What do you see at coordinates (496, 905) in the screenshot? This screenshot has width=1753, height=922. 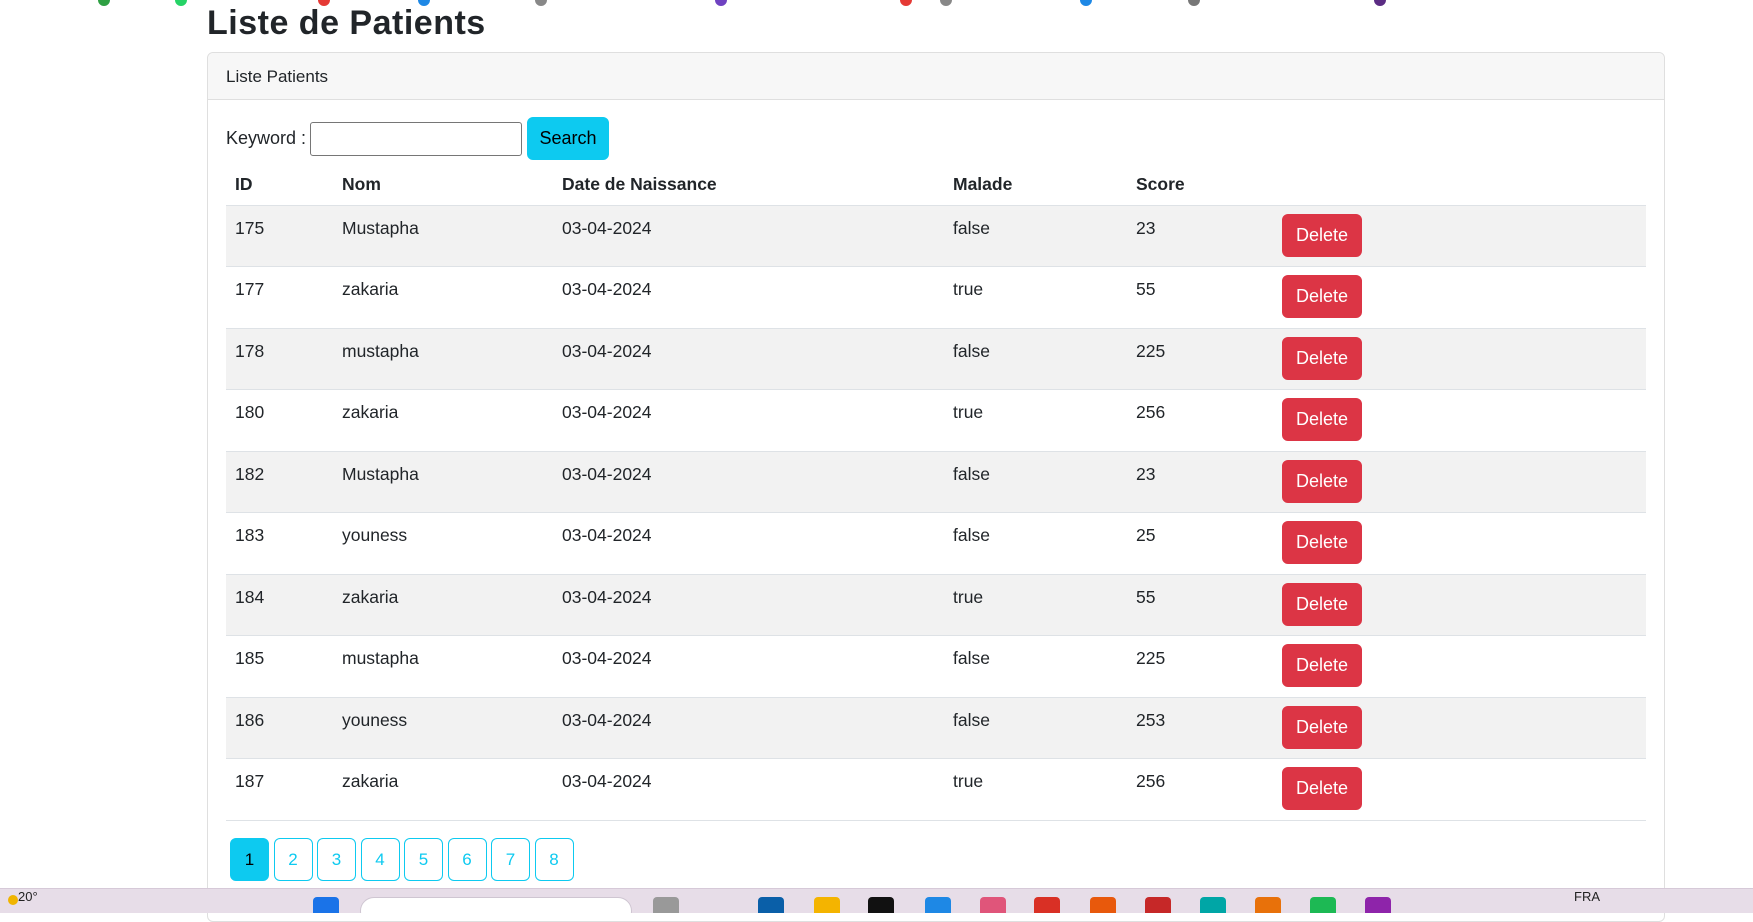 I see `taskbar-search-box` at bounding box center [496, 905].